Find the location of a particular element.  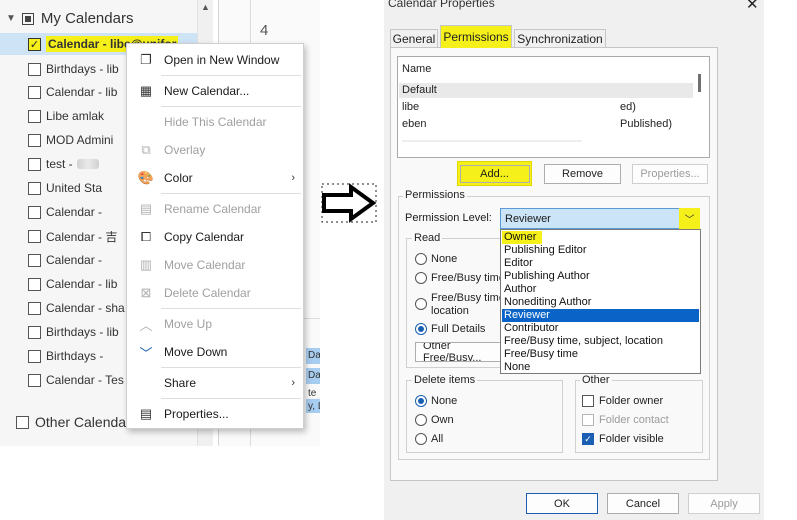

folder-visible-checkbox: ✓ Folder visible is located at coordinates (623, 439).